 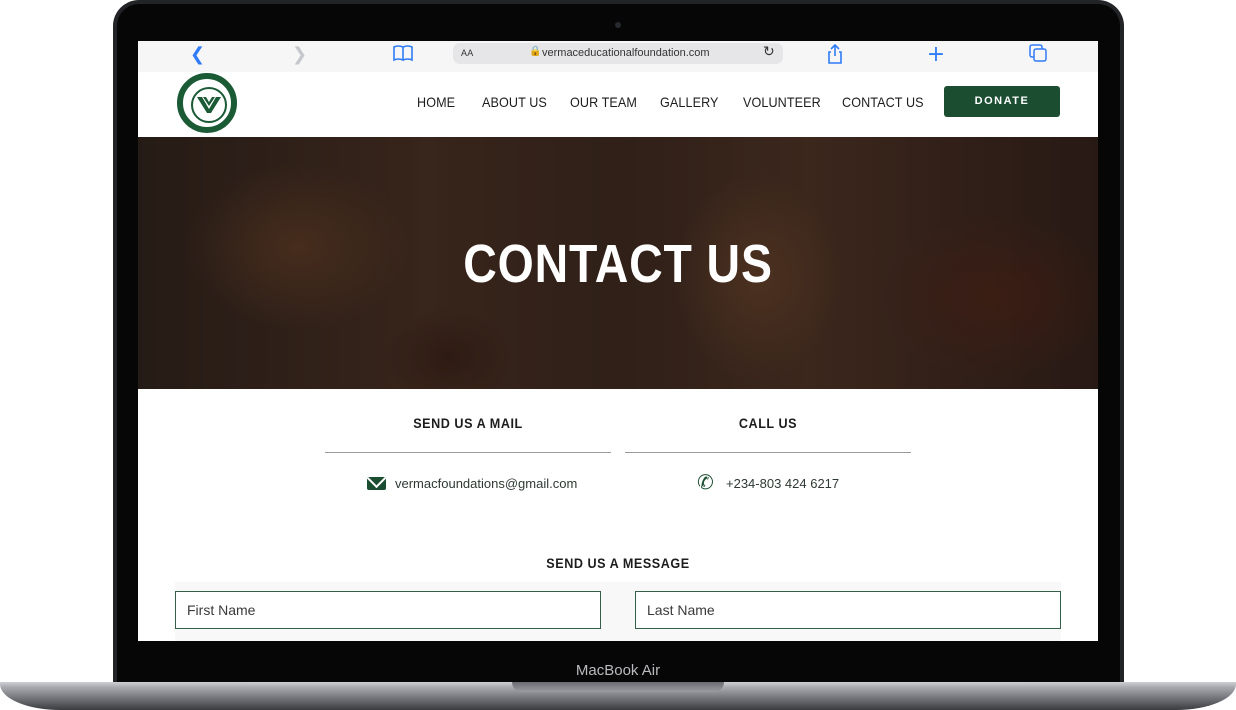 I want to click on first-name-field-wrapper, so click(x=388, y=610).